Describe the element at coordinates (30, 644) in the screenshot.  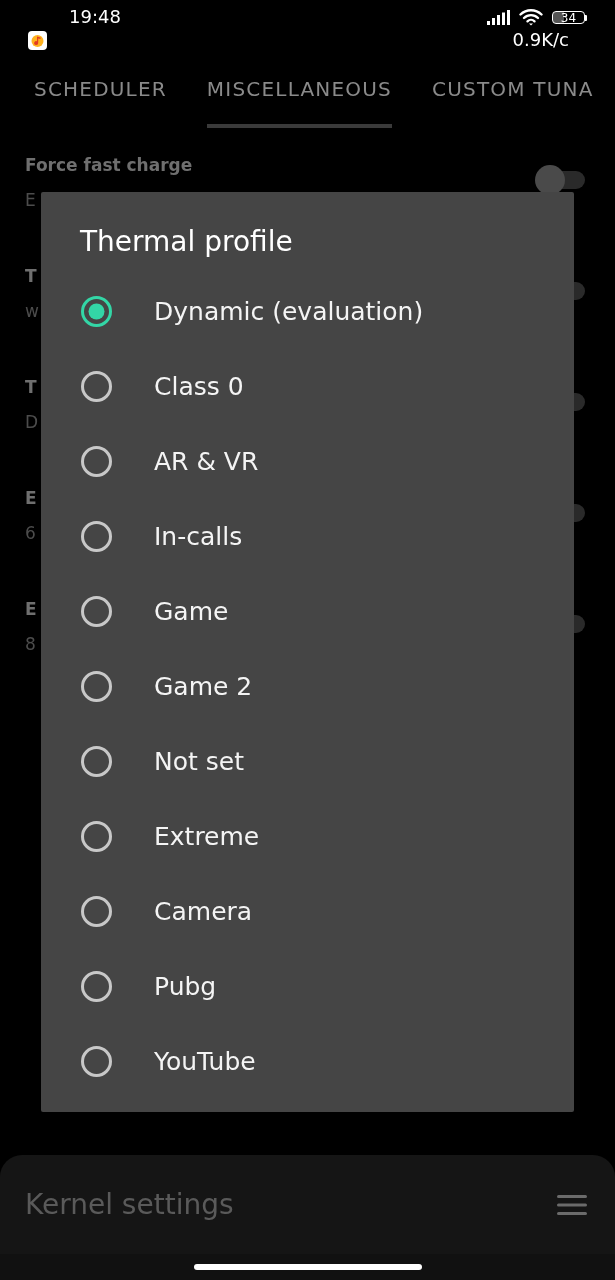
I see `setting-value: 8` at that location.